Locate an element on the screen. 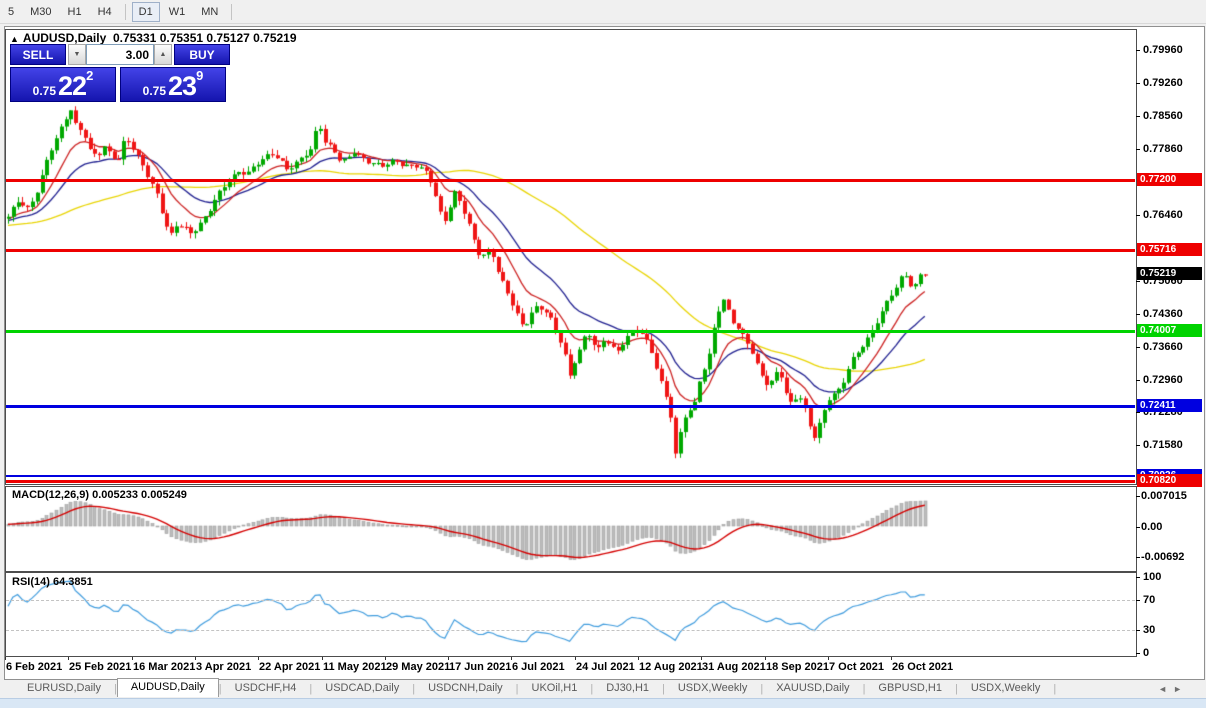 The width and height of the screenshot is (1206, 708). timeframe-button-h4: H4 is located at coordinates (105, 12).